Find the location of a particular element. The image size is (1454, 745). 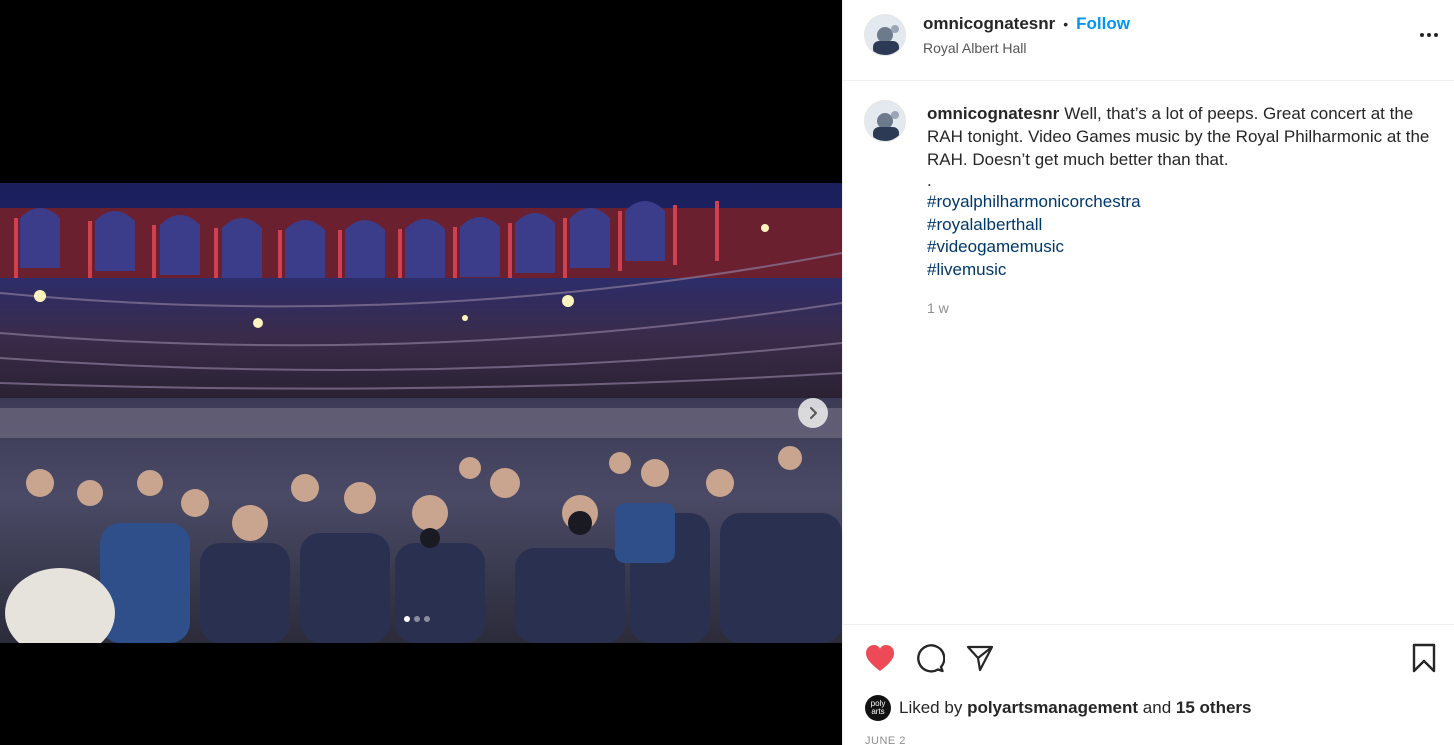

share-button is located at coordinates (980, 658).